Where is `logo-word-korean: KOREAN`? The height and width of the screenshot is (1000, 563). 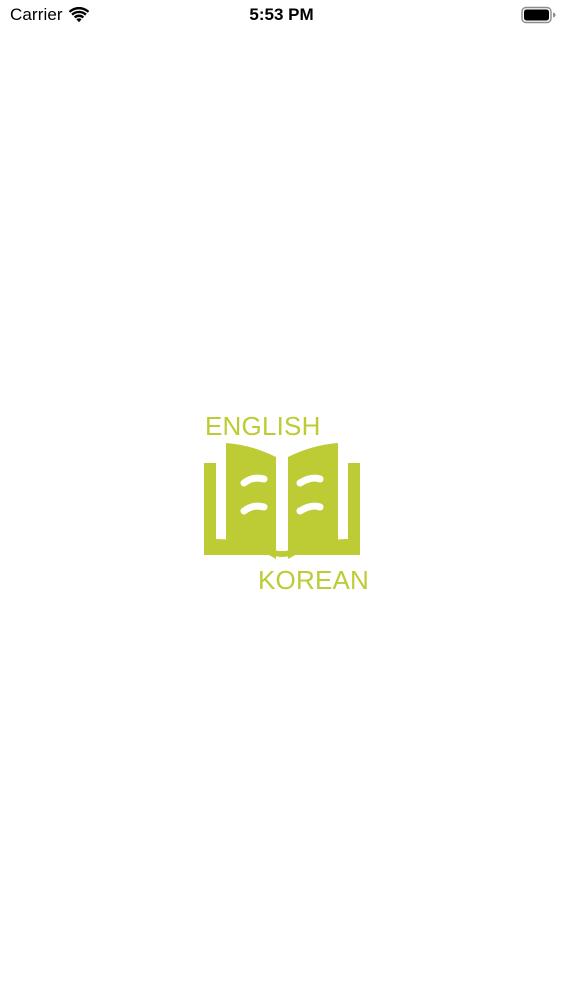
logo-word-korean: KOREAN is located at coordinates (314, 580).